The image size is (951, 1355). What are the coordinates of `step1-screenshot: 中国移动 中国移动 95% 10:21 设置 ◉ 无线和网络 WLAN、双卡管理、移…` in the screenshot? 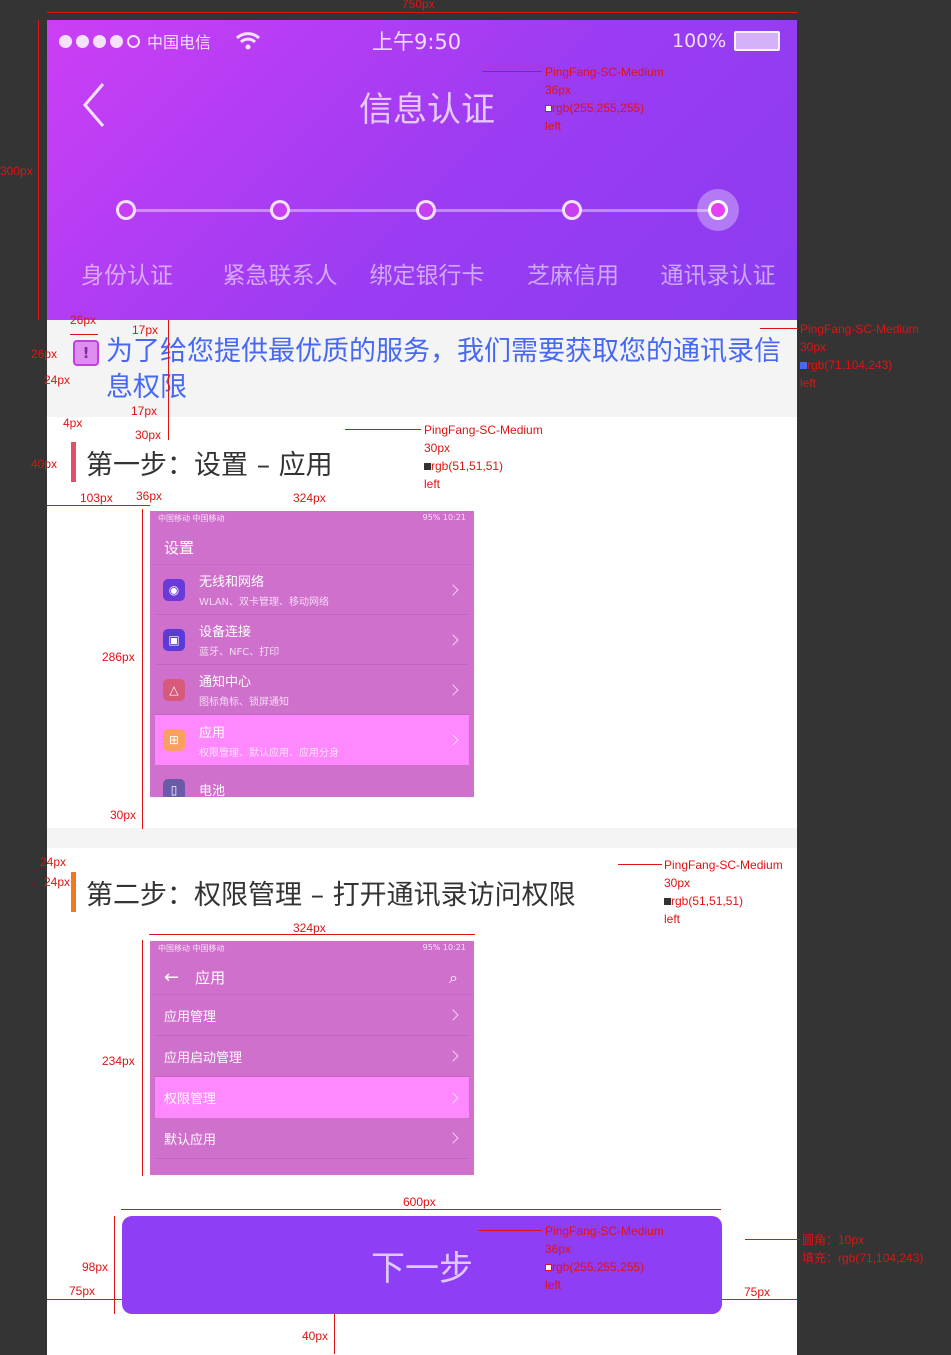 It's located at (312, 654).